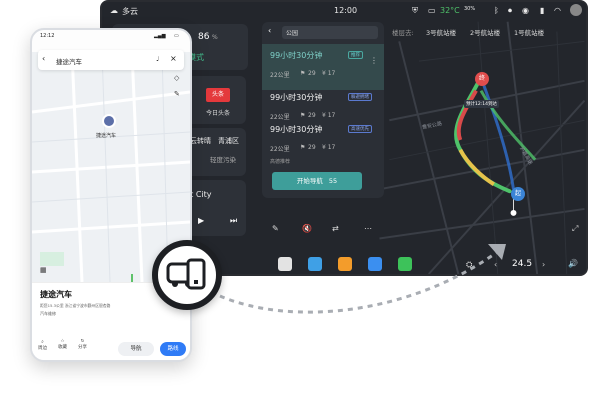 This screenshot has height=406, width=590. Describe the element at coordinates (48, 313) in the screenshot. I see `poi-category: 汽车维修` at that location.